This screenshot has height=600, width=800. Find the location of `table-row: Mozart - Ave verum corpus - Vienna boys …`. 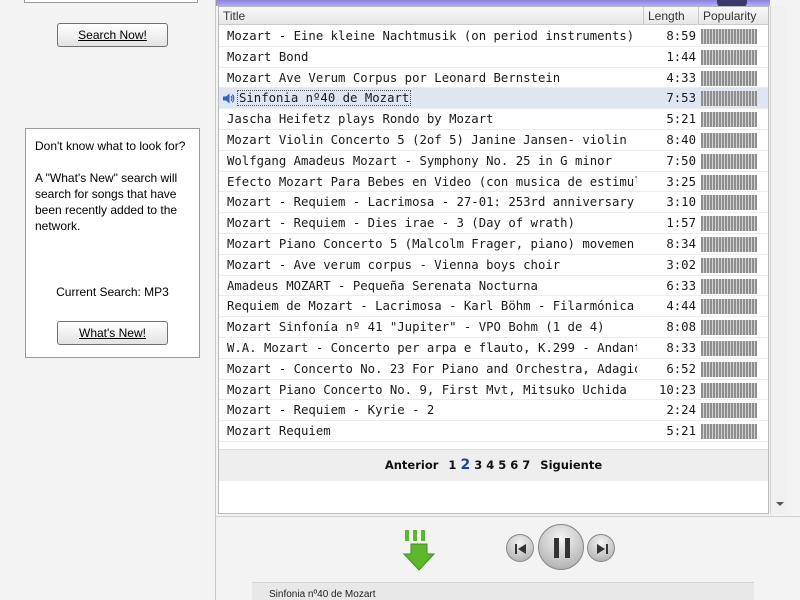

table-row: Mozart - Ave verum corpus - Vienna boys … is located at coordinates (493, 265).